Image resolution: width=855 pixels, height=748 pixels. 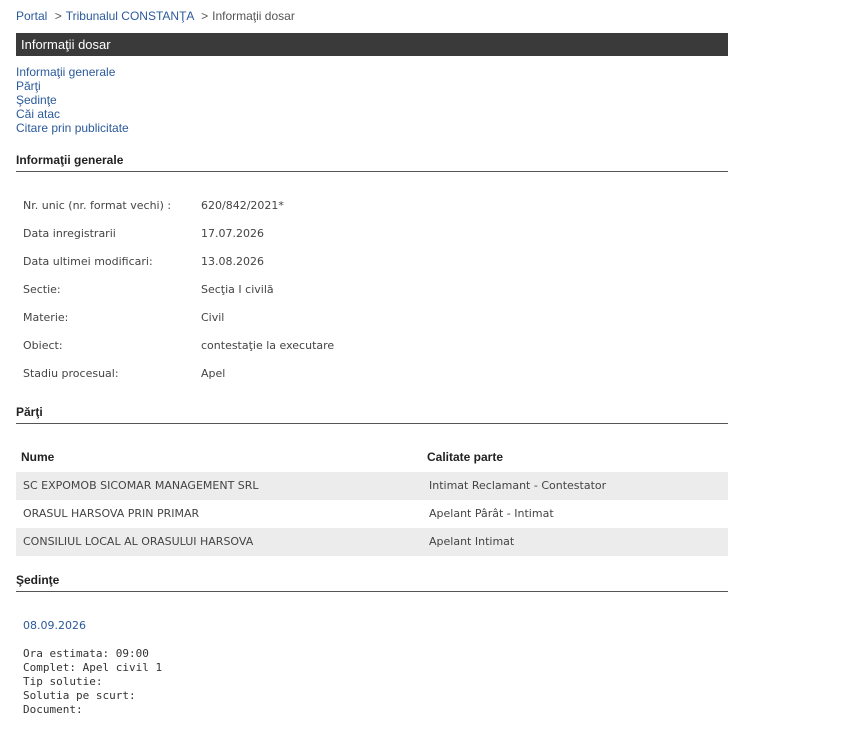 What do you see at coordinates (465, 457) in the screenshot?
I see `column-header-calitate: Calitate parte` at bounding box center [465, 457].